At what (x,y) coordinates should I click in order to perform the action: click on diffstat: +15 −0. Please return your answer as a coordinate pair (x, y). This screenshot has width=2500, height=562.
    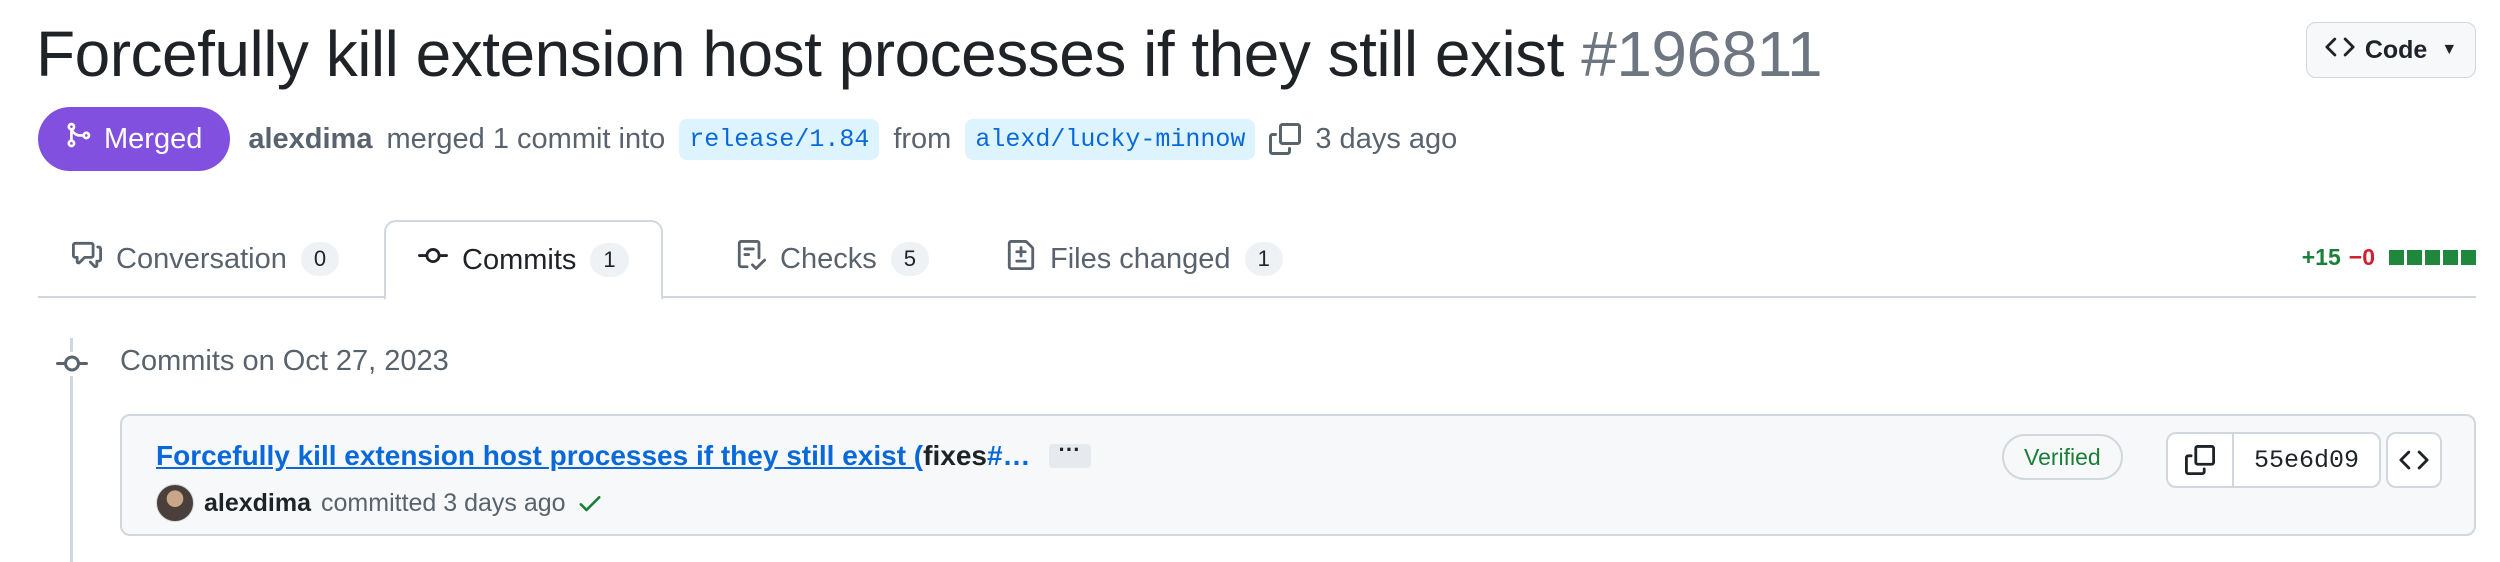
    Looking at the image, I should click on (2389, 257).